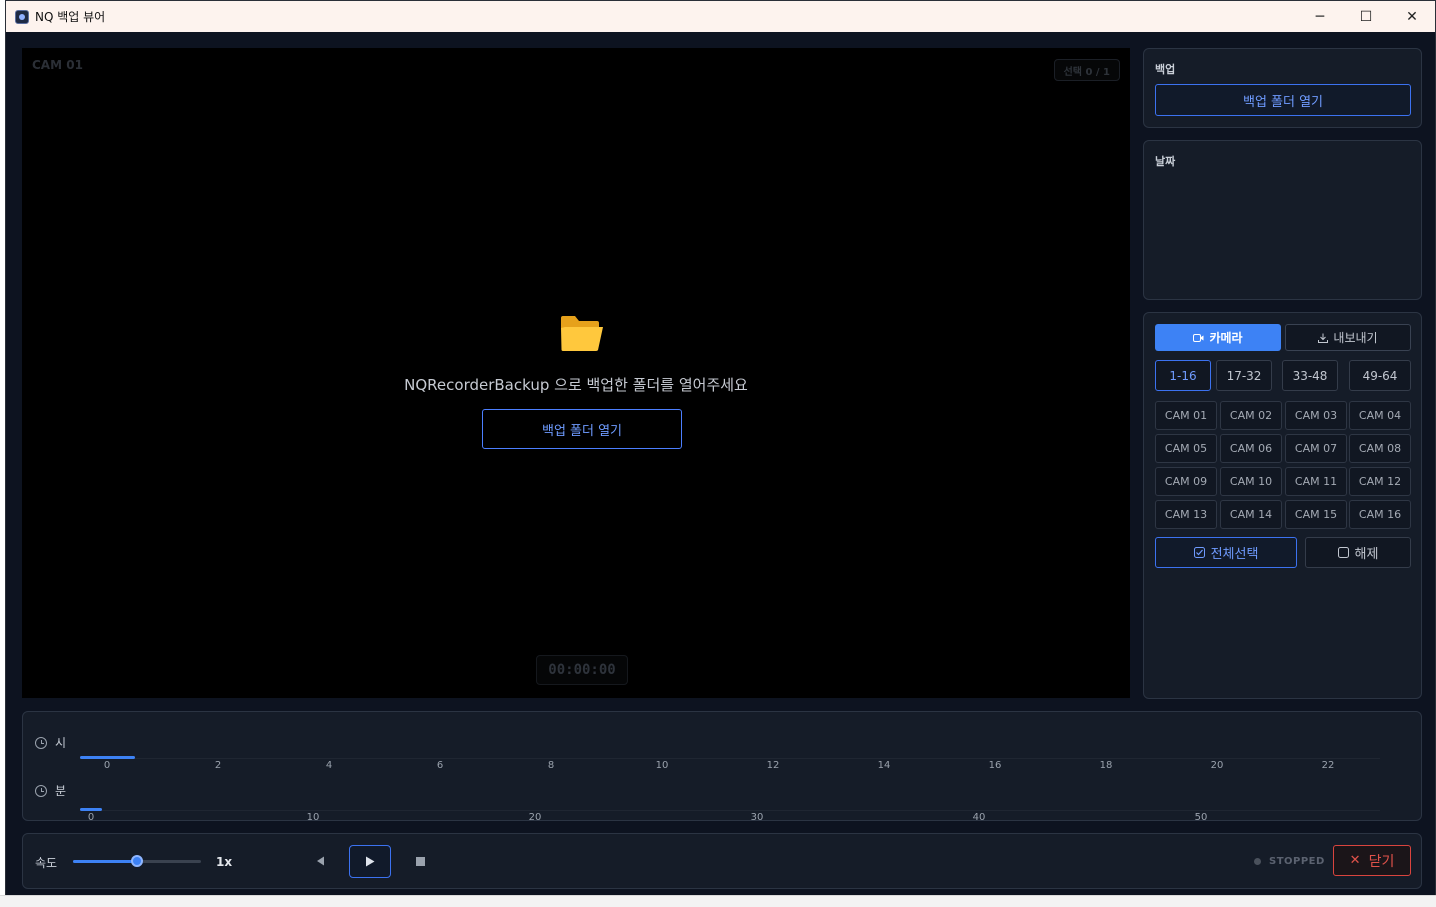 This screenshot has height=907, width=1436. Describe the element at coordinates (1323, 338) in the screenshot. I see `download-icon` at that location.